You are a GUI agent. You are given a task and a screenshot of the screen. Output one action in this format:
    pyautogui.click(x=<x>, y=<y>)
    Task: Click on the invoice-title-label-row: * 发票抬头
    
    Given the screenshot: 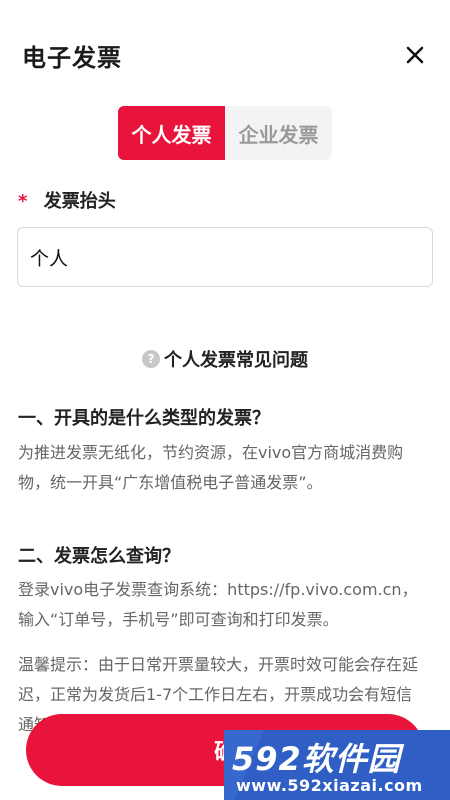 What is the action you would take?
    pyautogui.click(x=67, y=200)
    